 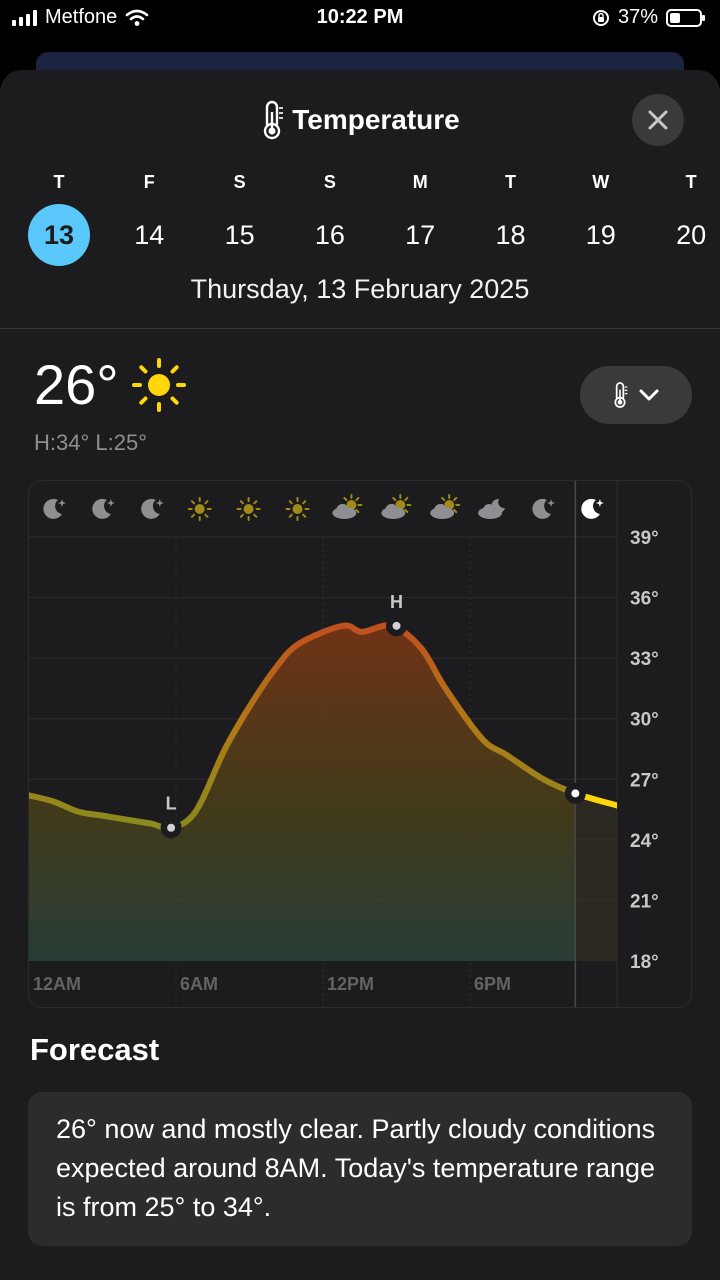 What do you see at coordinates (149, 182) in the screenshot?
I see `day-letter: F` at bounding box center [149, 182].